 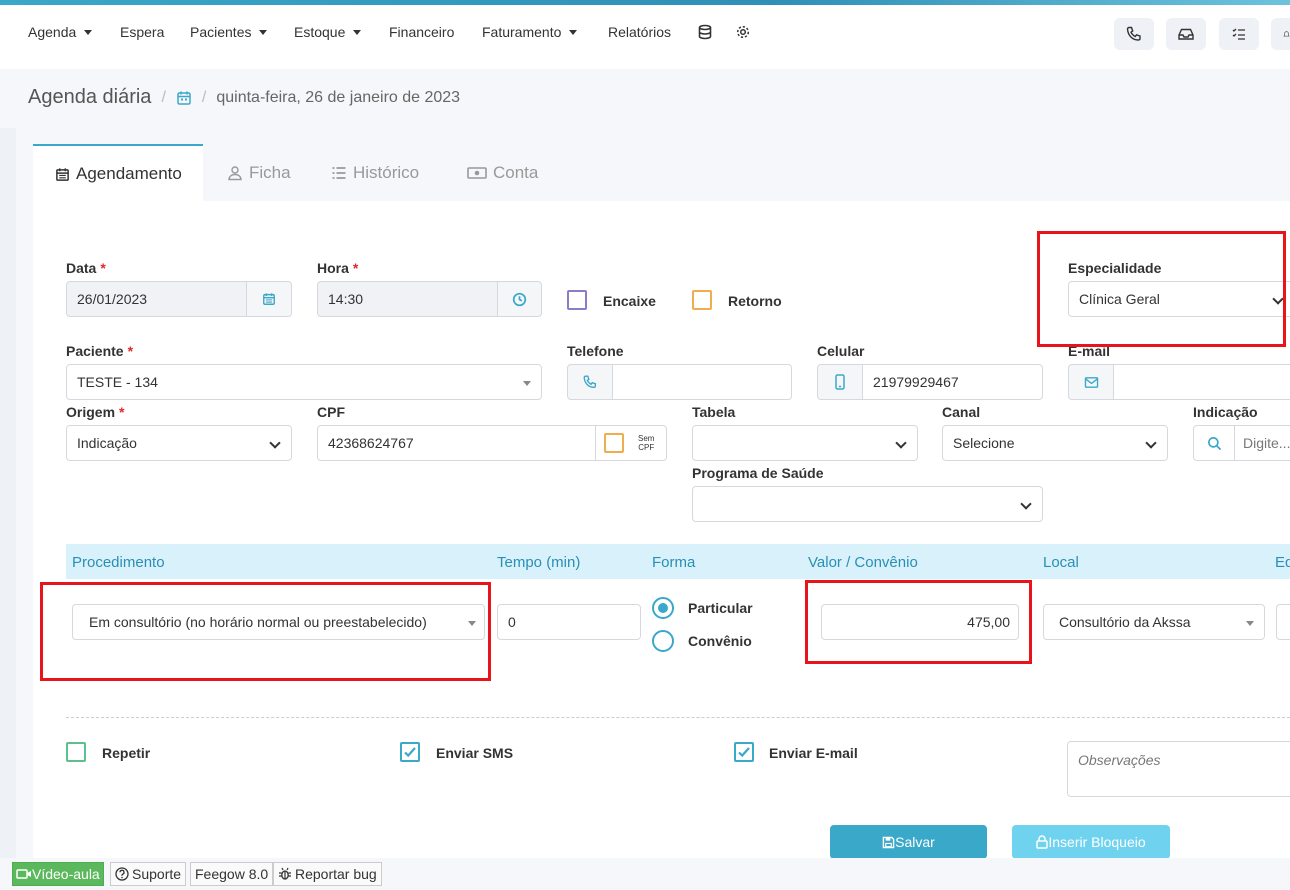 What do you see at coordinates (126, 753) in the screenshot?
I see `repetir-label: Repetir` at bounding box center [126, 753].